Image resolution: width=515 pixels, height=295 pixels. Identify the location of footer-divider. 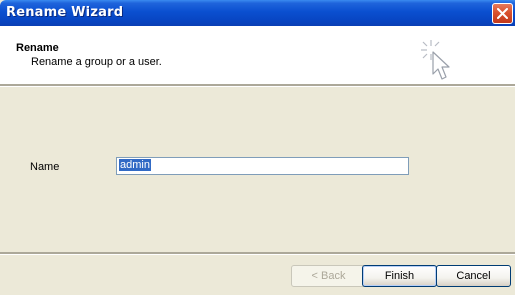
(257, 253).